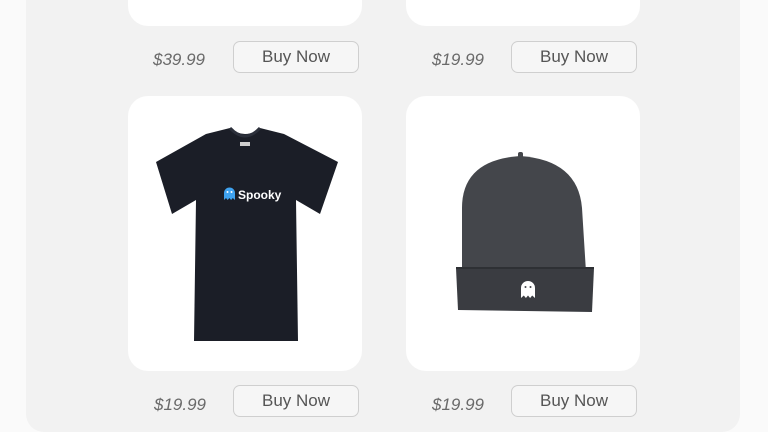  I want to click on tshirt-image: Spooky, so click(247, 233).